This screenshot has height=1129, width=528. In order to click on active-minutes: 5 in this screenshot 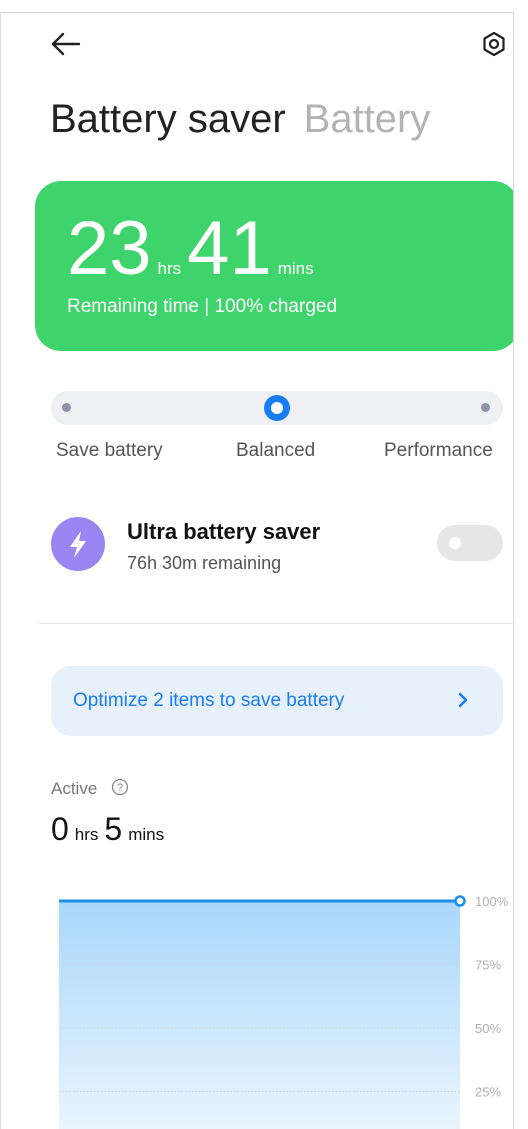, I will do `click(113, 829)`.